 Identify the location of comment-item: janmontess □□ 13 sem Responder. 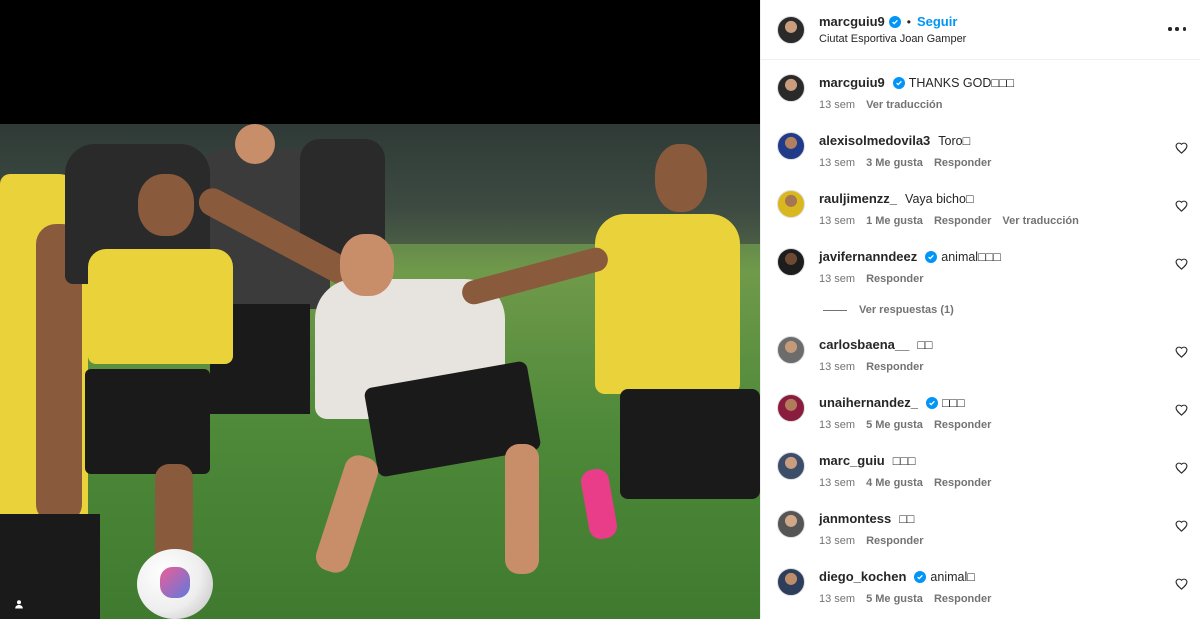
(980, 525).